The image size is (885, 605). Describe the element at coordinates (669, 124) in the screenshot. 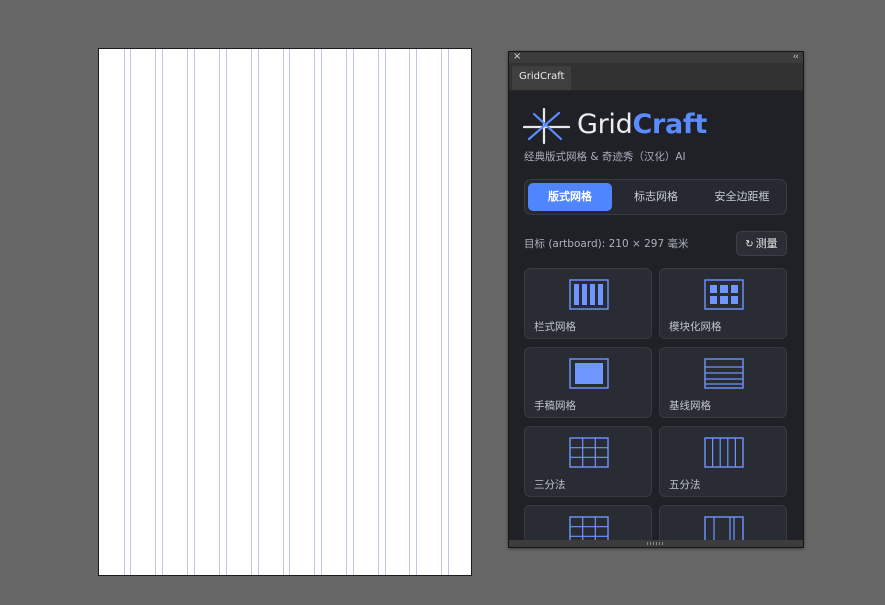

I see `brand-craft: Craft` at that location.